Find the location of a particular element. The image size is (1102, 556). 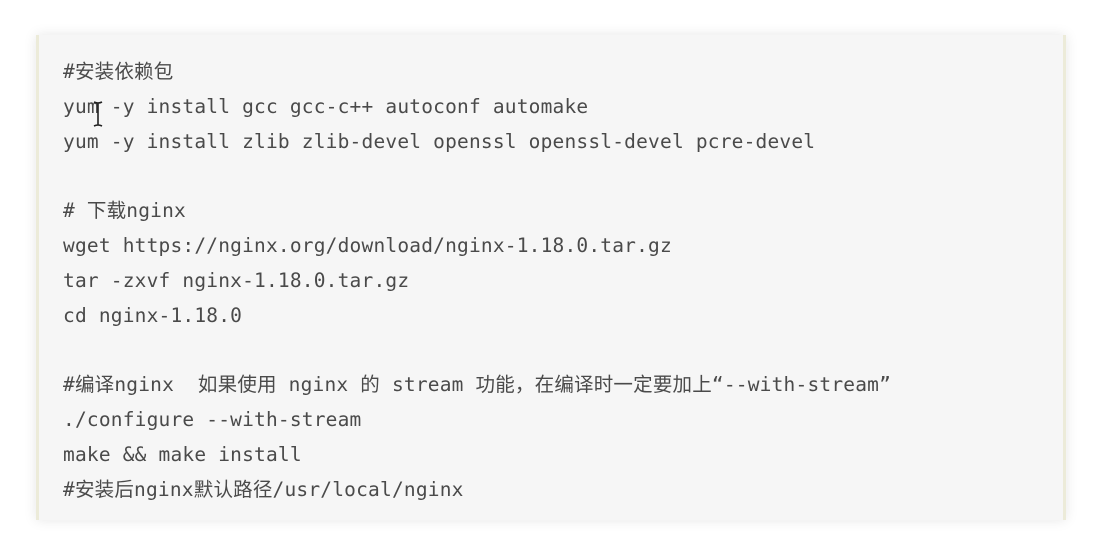

code-line-make-install: make && make install is located at coordinates (182, 454).